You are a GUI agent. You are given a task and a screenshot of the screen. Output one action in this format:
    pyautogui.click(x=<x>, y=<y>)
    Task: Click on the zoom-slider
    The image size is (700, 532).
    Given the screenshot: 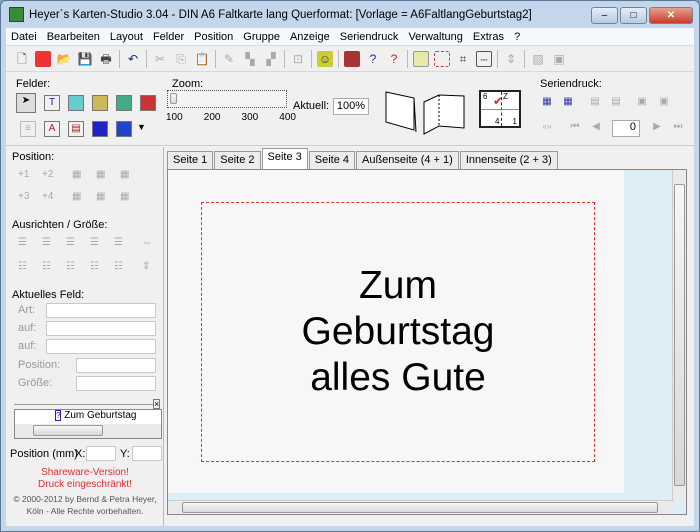 What is the action you would take?
    pyautogui.click(x=227, y=99)
    